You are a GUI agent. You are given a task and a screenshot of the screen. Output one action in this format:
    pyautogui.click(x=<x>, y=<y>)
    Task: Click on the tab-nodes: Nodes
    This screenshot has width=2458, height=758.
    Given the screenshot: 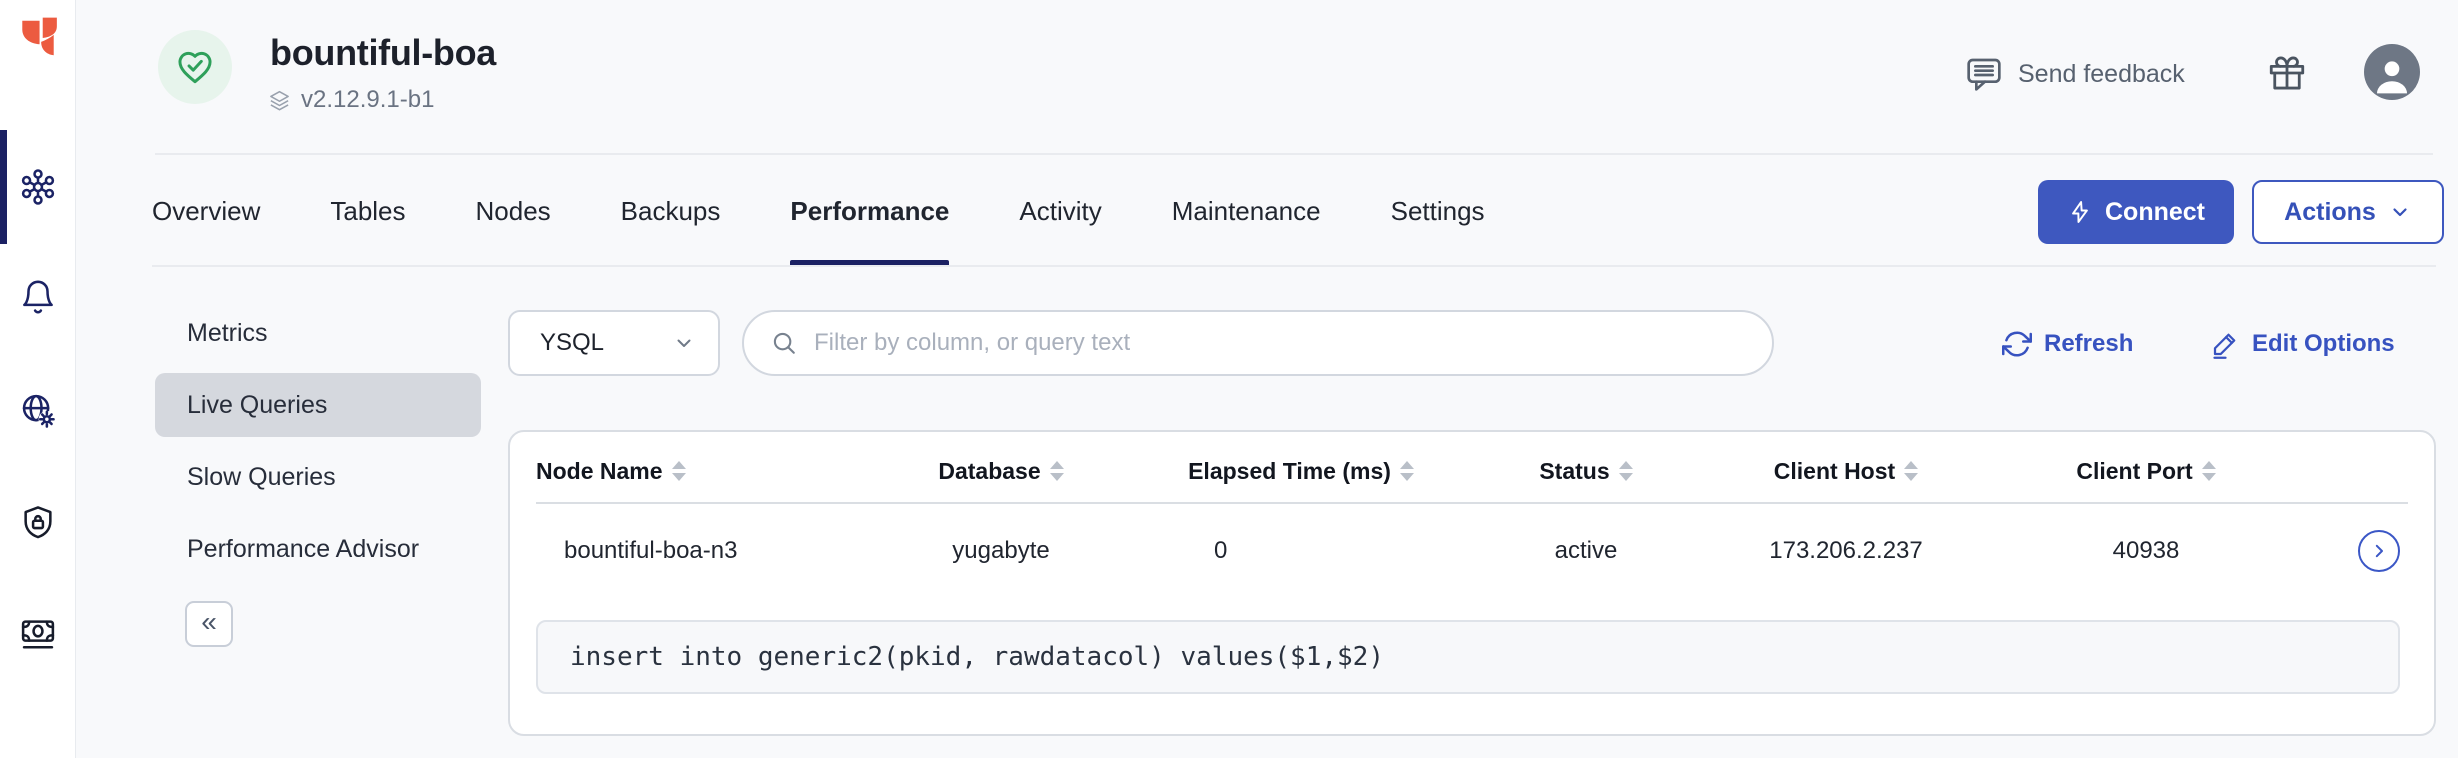 What is the action you would take?
    pyautogui.click(x=513, y=211)
    